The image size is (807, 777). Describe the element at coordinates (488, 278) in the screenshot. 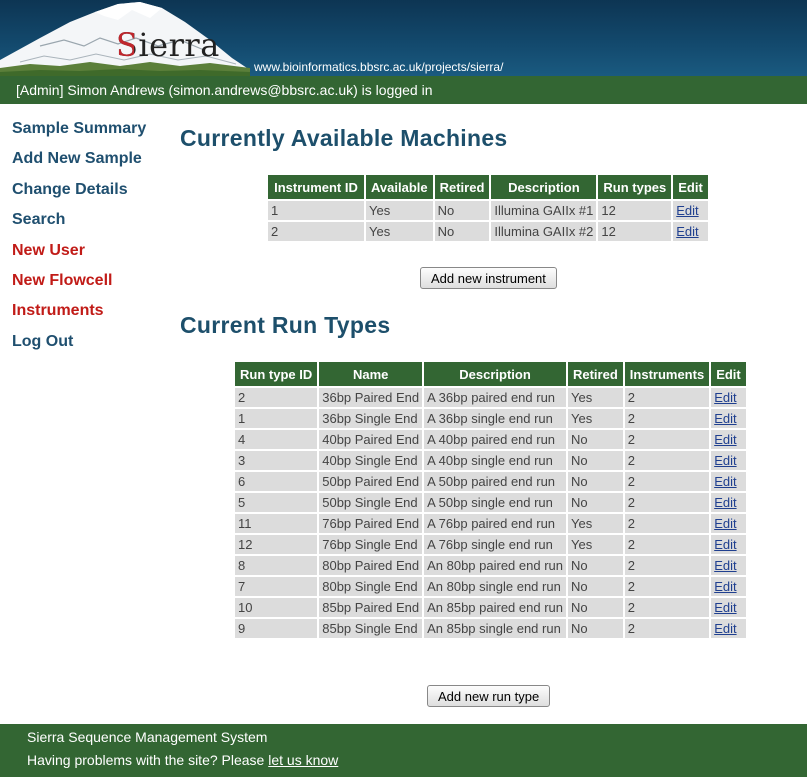

I see `add-new-instrument-button: Add new instrument` at that location.